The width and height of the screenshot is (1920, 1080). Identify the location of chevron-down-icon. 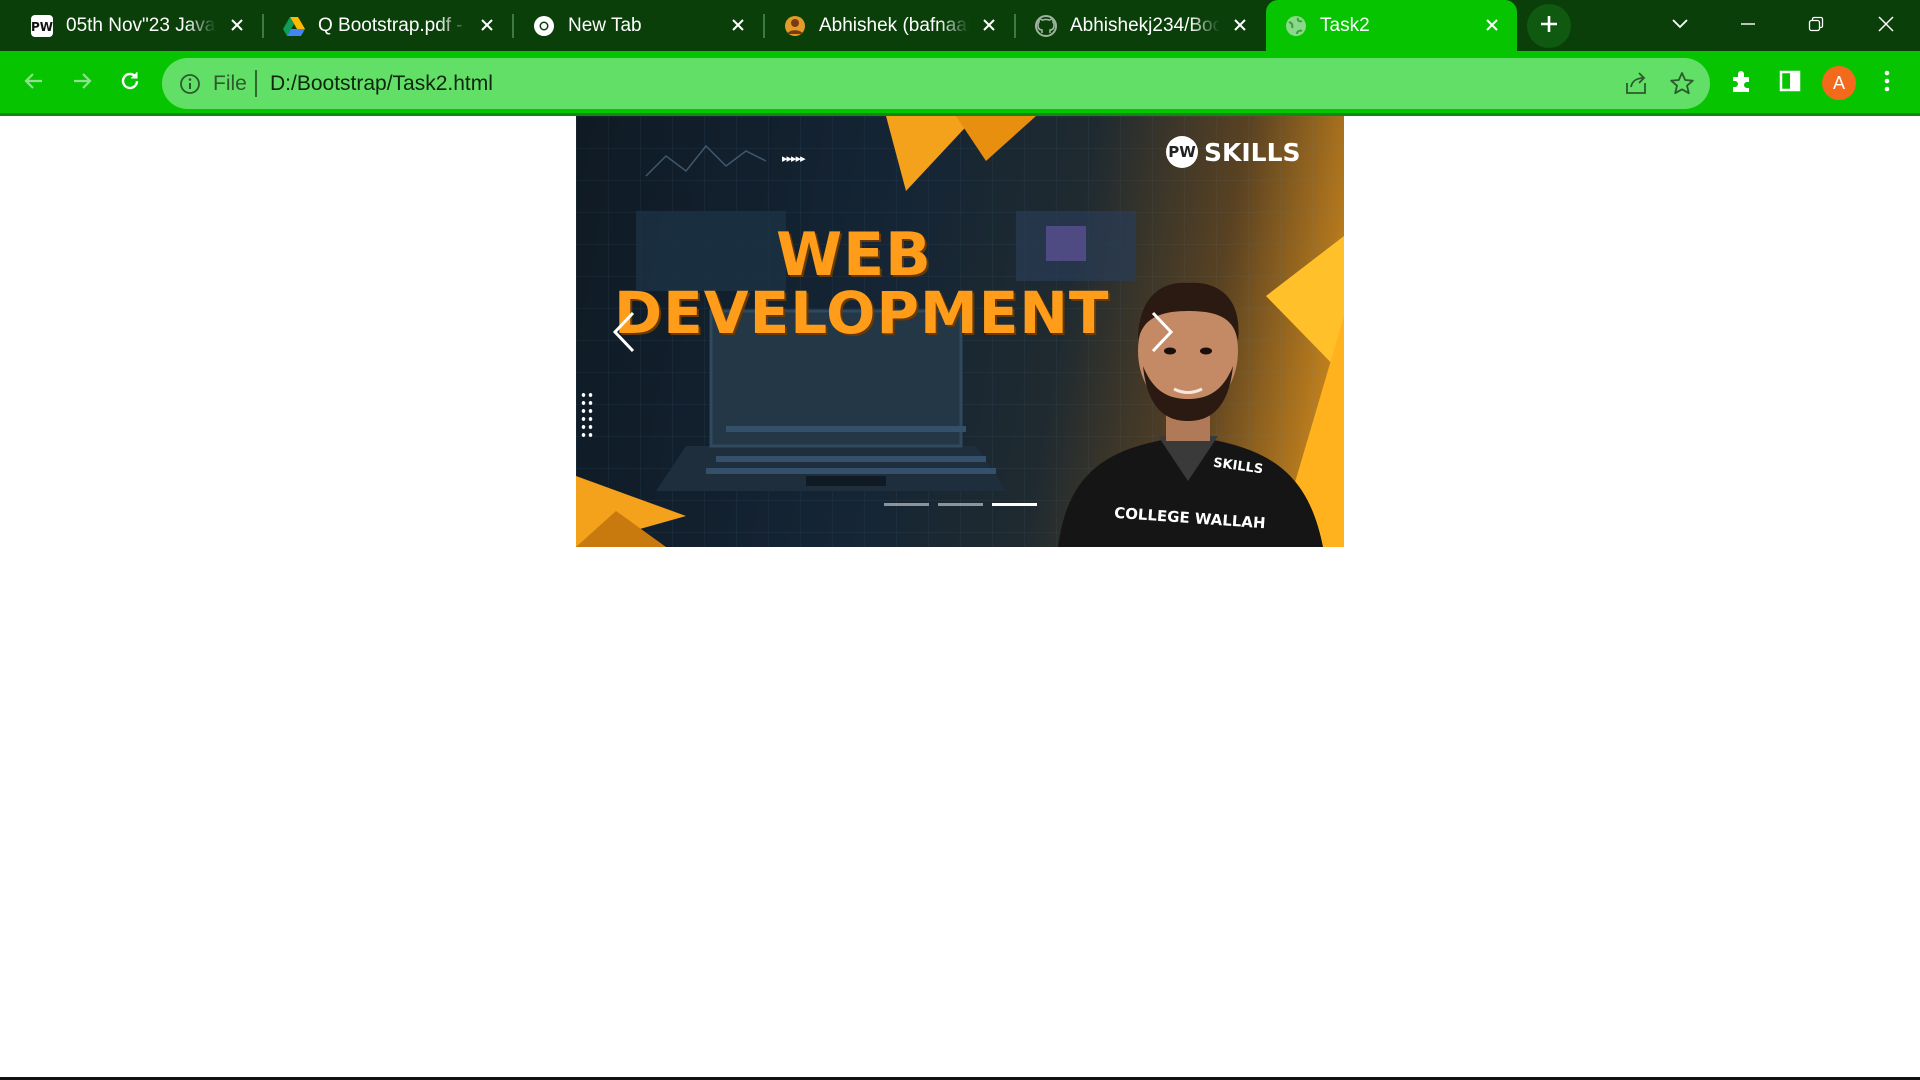
(1680, 26).